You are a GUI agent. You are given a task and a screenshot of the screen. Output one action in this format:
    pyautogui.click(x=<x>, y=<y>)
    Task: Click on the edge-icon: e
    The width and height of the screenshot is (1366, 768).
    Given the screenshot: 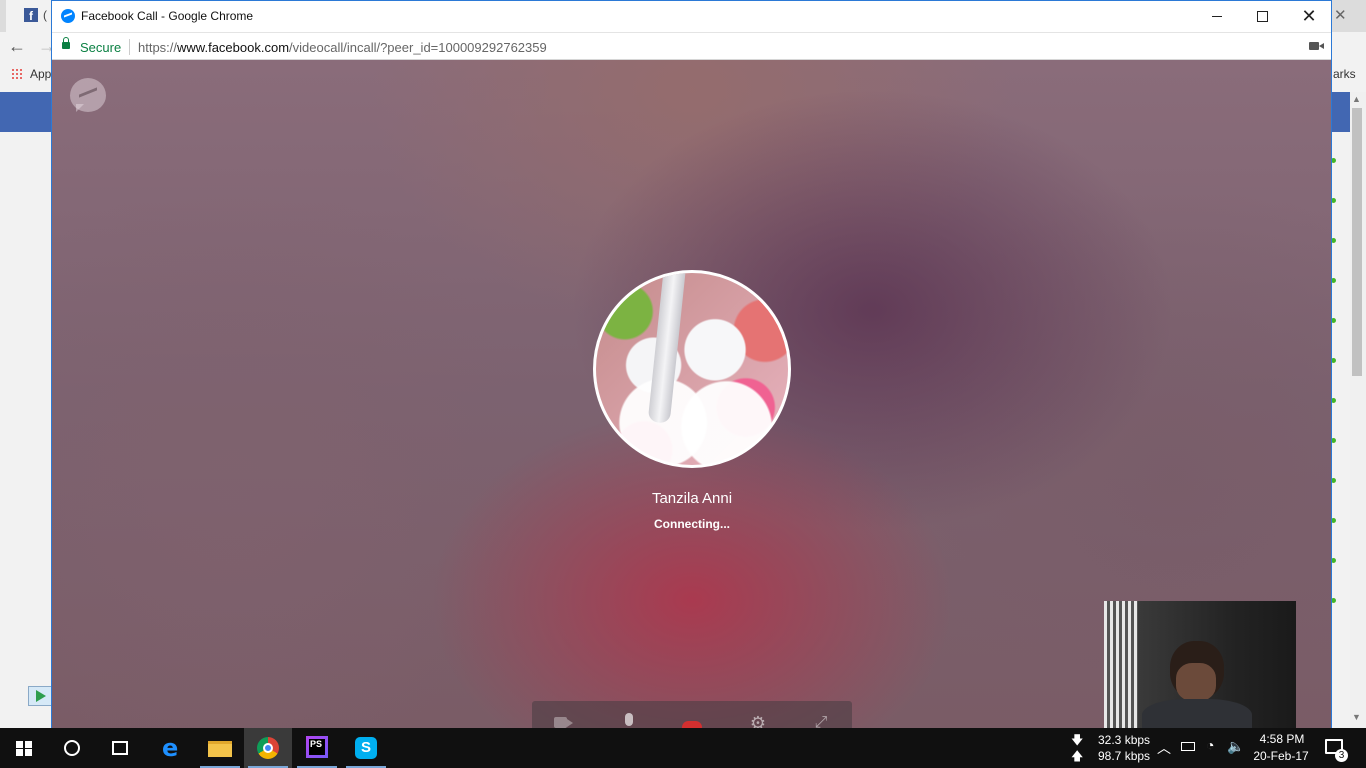 What is the action you would take?
    pyautogui.click(x=170, y=748)
    